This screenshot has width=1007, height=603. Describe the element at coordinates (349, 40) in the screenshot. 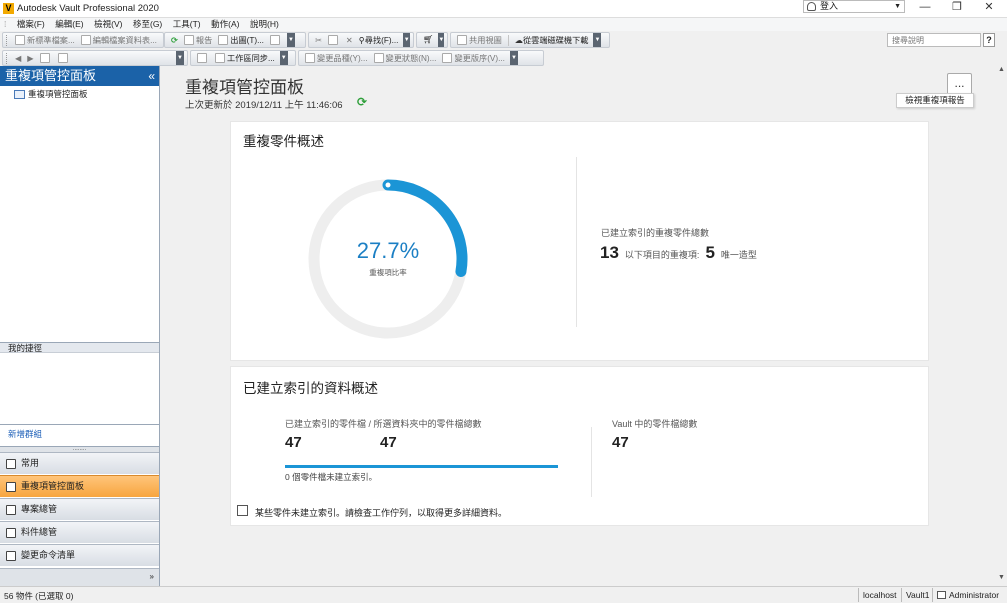

I see `delete-button: ✕` at that location.